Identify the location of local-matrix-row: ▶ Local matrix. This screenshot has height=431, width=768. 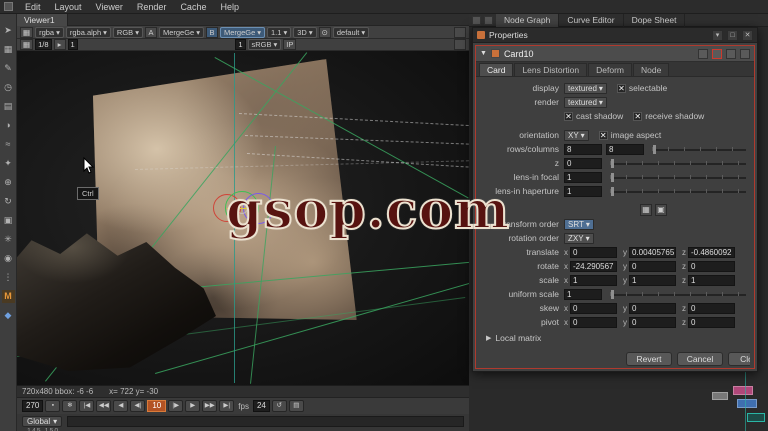
(615, 338).